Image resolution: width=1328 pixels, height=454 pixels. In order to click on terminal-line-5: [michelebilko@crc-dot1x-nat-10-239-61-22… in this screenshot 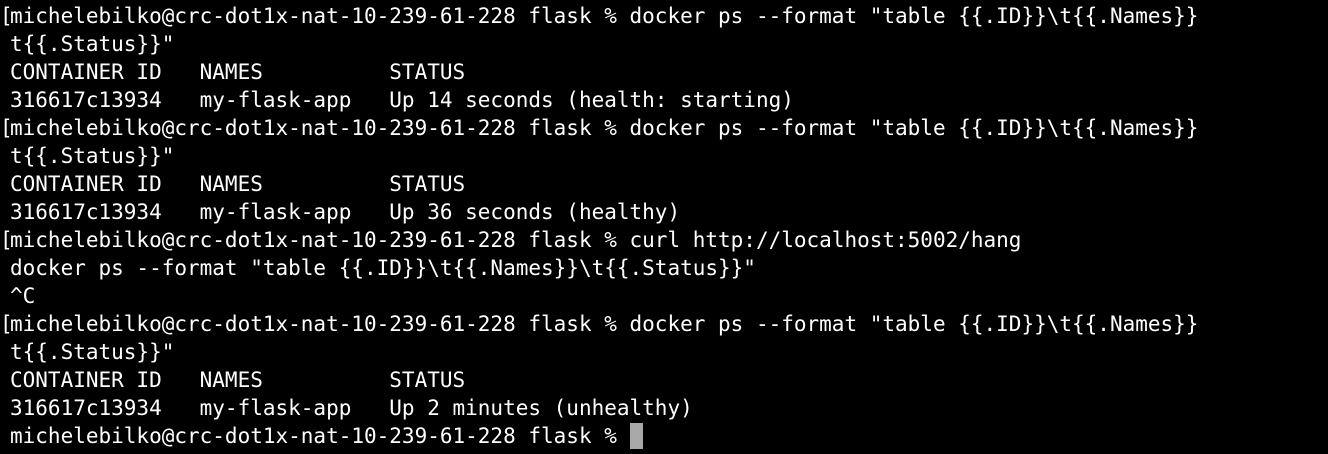, I will do `click(599, 128)`.